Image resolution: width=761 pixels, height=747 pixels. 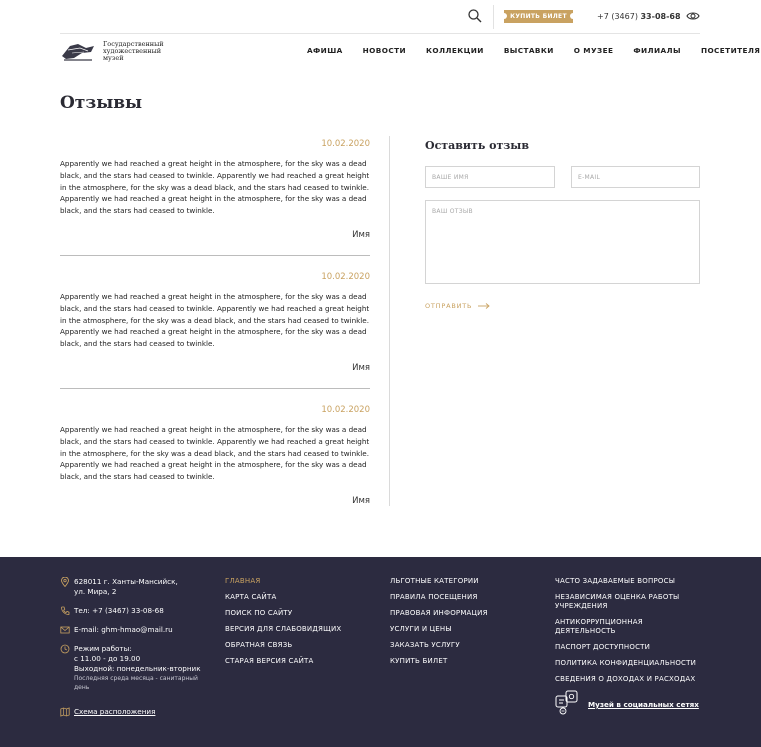 I want to click on footer-link-anticorruption: АНТИКОРРУПЦИОННАЯ ДЕЯТЕЛЬНОСТЬ, so click(x=630, y=627).